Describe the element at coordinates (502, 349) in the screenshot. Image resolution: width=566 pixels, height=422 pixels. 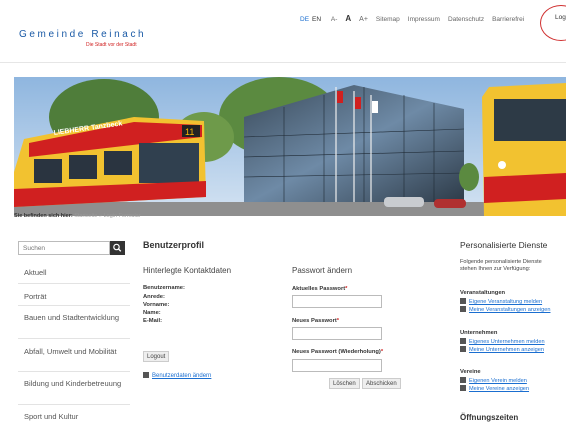
I see `my-companies-link: Meine Unternehmen anzeigen` at that location.